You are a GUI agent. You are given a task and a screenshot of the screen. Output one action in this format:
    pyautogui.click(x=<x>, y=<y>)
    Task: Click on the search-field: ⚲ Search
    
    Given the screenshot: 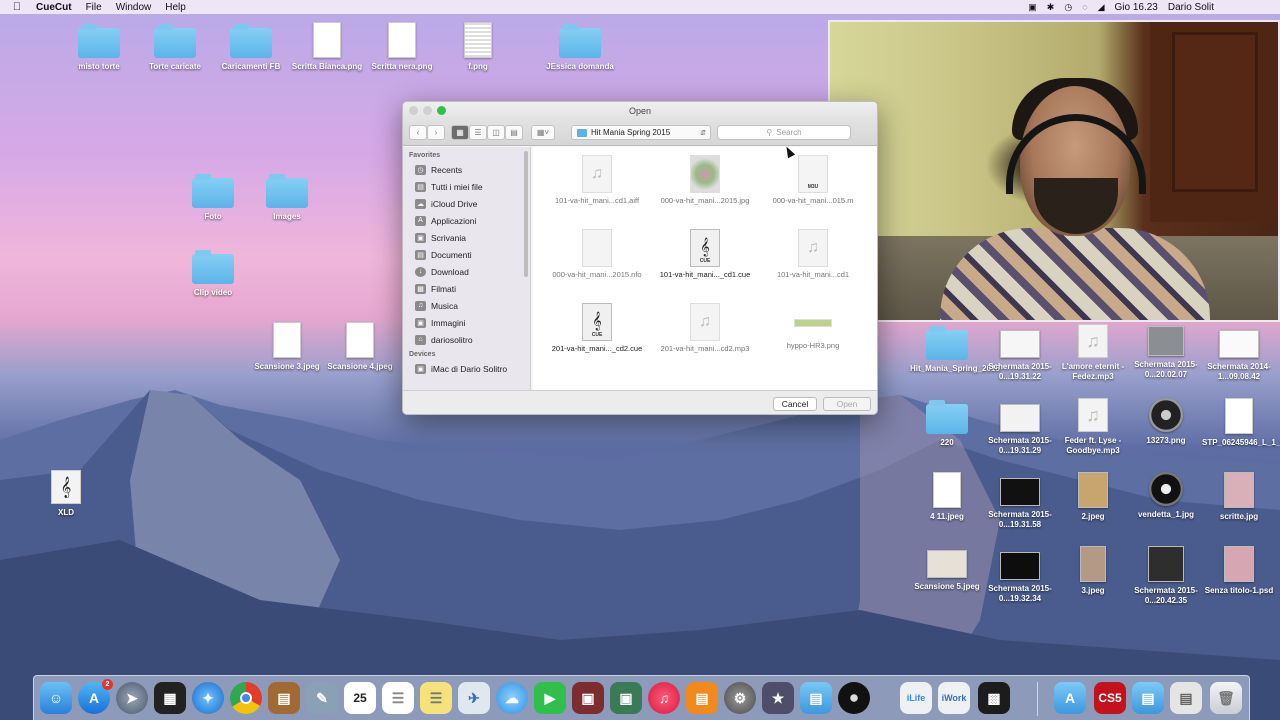 What is the action you would take?
    pyautogui.click(x=784, y=132)
    